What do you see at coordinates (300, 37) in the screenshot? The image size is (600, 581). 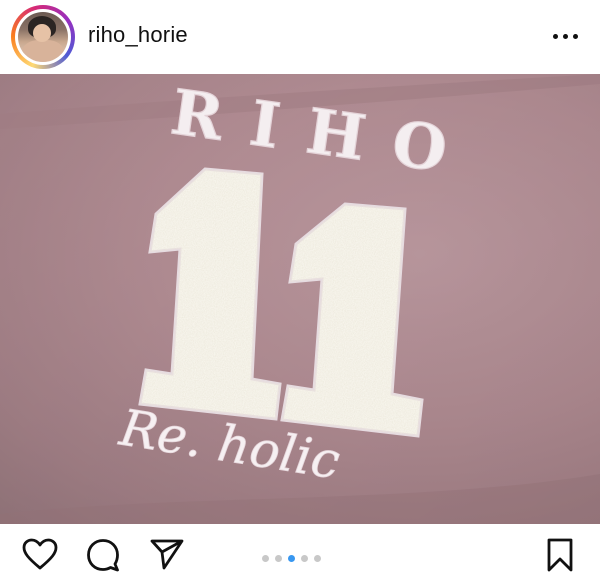 I see `post-header: riho_horie` at bounding box center [300, 37].